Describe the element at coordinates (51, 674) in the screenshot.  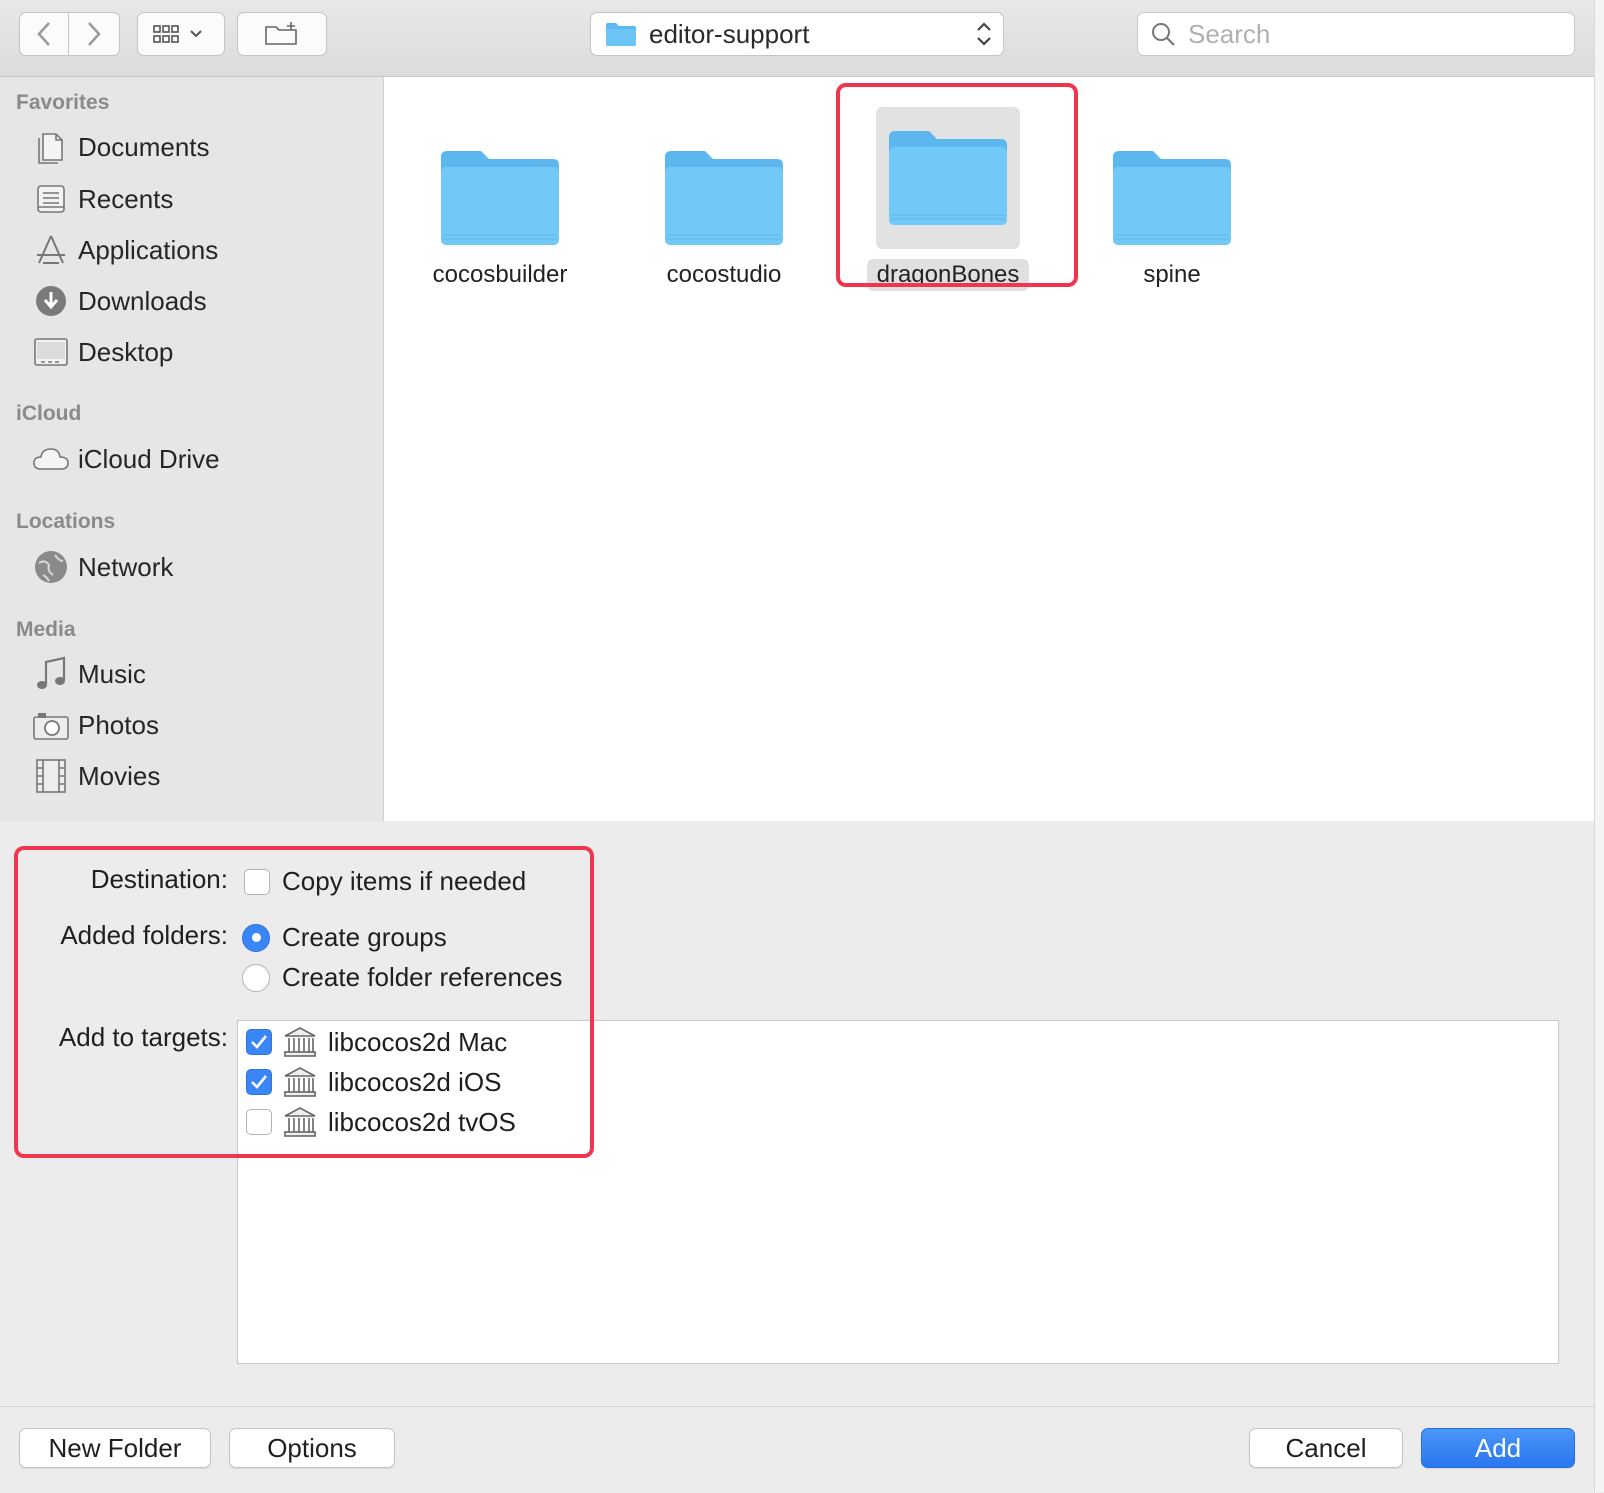
I see `music-note-icon` at that location.